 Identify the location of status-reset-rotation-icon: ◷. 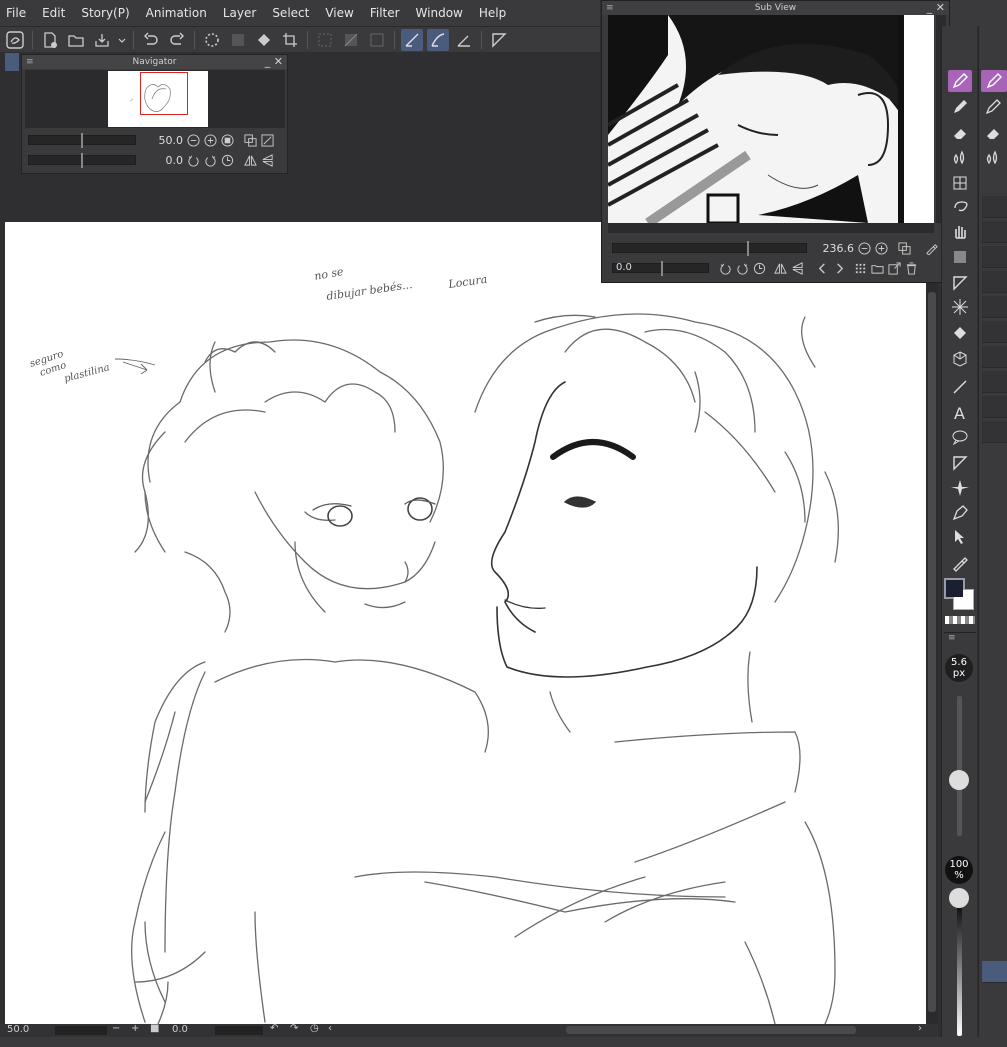
(314, 1028).